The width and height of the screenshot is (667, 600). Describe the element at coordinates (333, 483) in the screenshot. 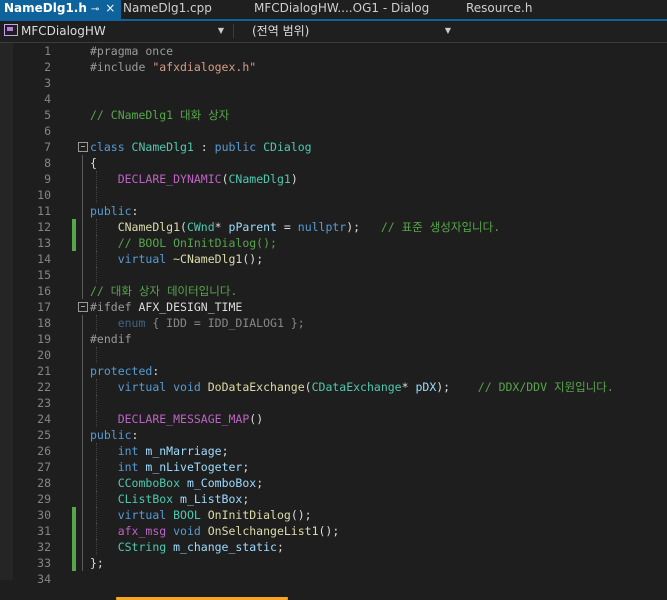

I see `code-line: 28 CComboBox m_ComboBox;` at that location.